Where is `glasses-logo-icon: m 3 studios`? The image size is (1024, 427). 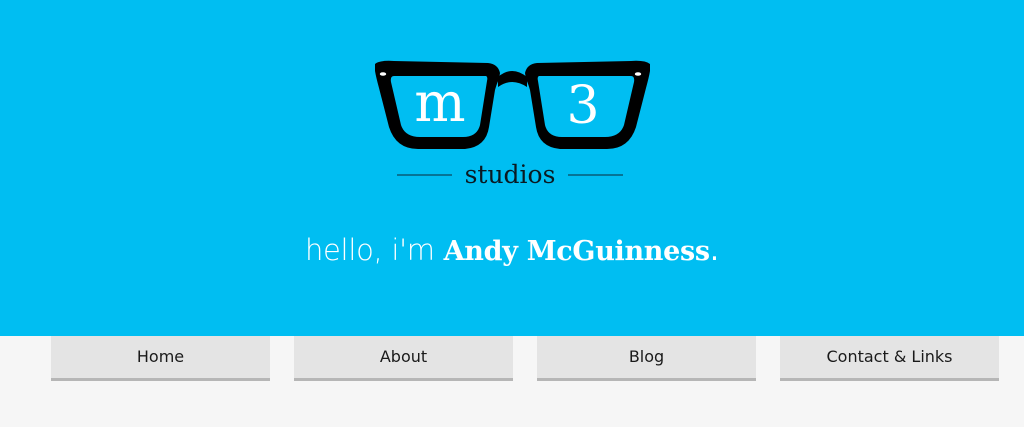
glasses-logo-icon: m 3 studios is located at coordinates (512, 124).